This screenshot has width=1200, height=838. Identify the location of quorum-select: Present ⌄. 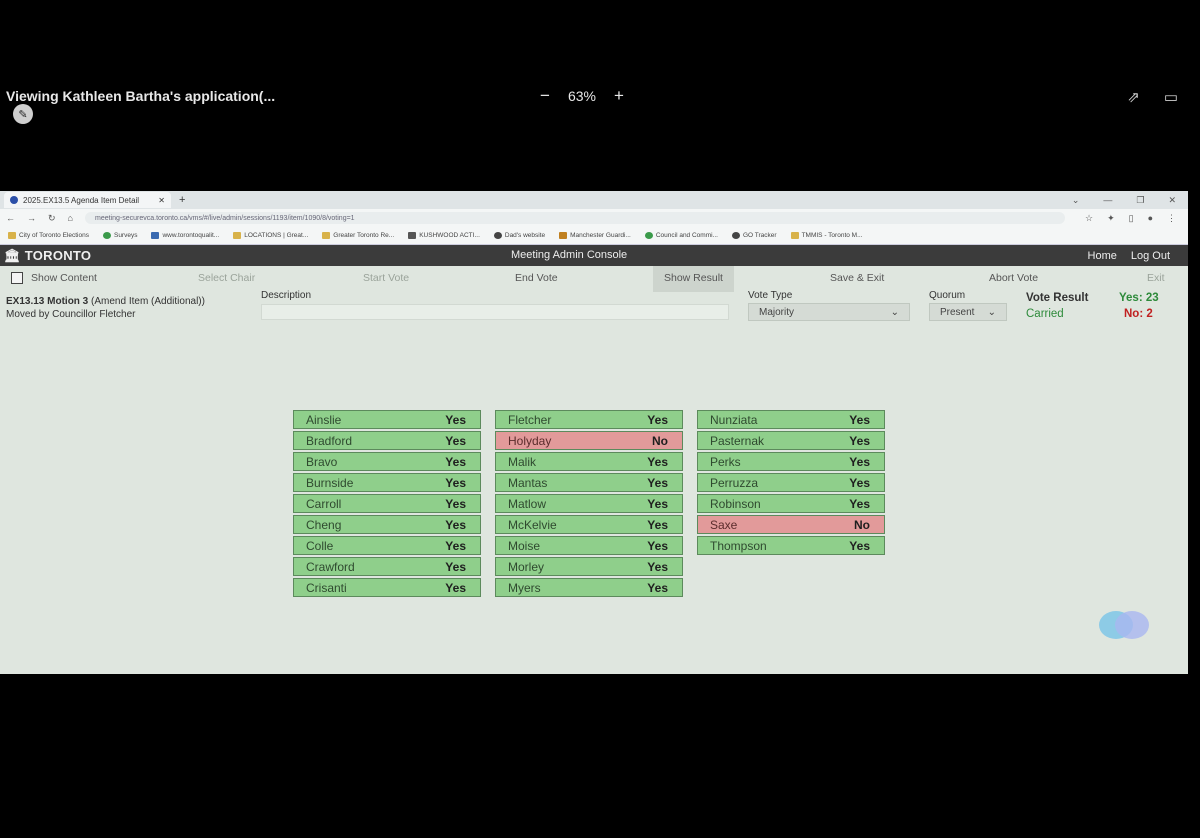
(968, 312).